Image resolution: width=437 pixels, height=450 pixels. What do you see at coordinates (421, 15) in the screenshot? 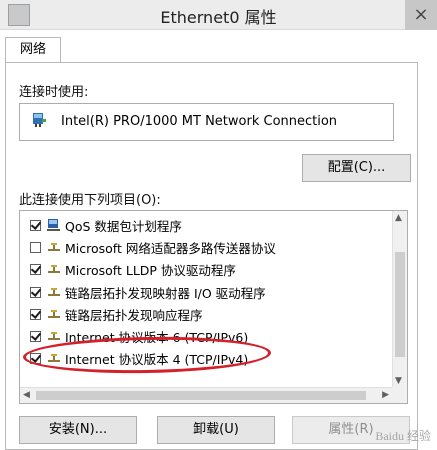
I see `close-button: ×` at bounding box center [421, 15].